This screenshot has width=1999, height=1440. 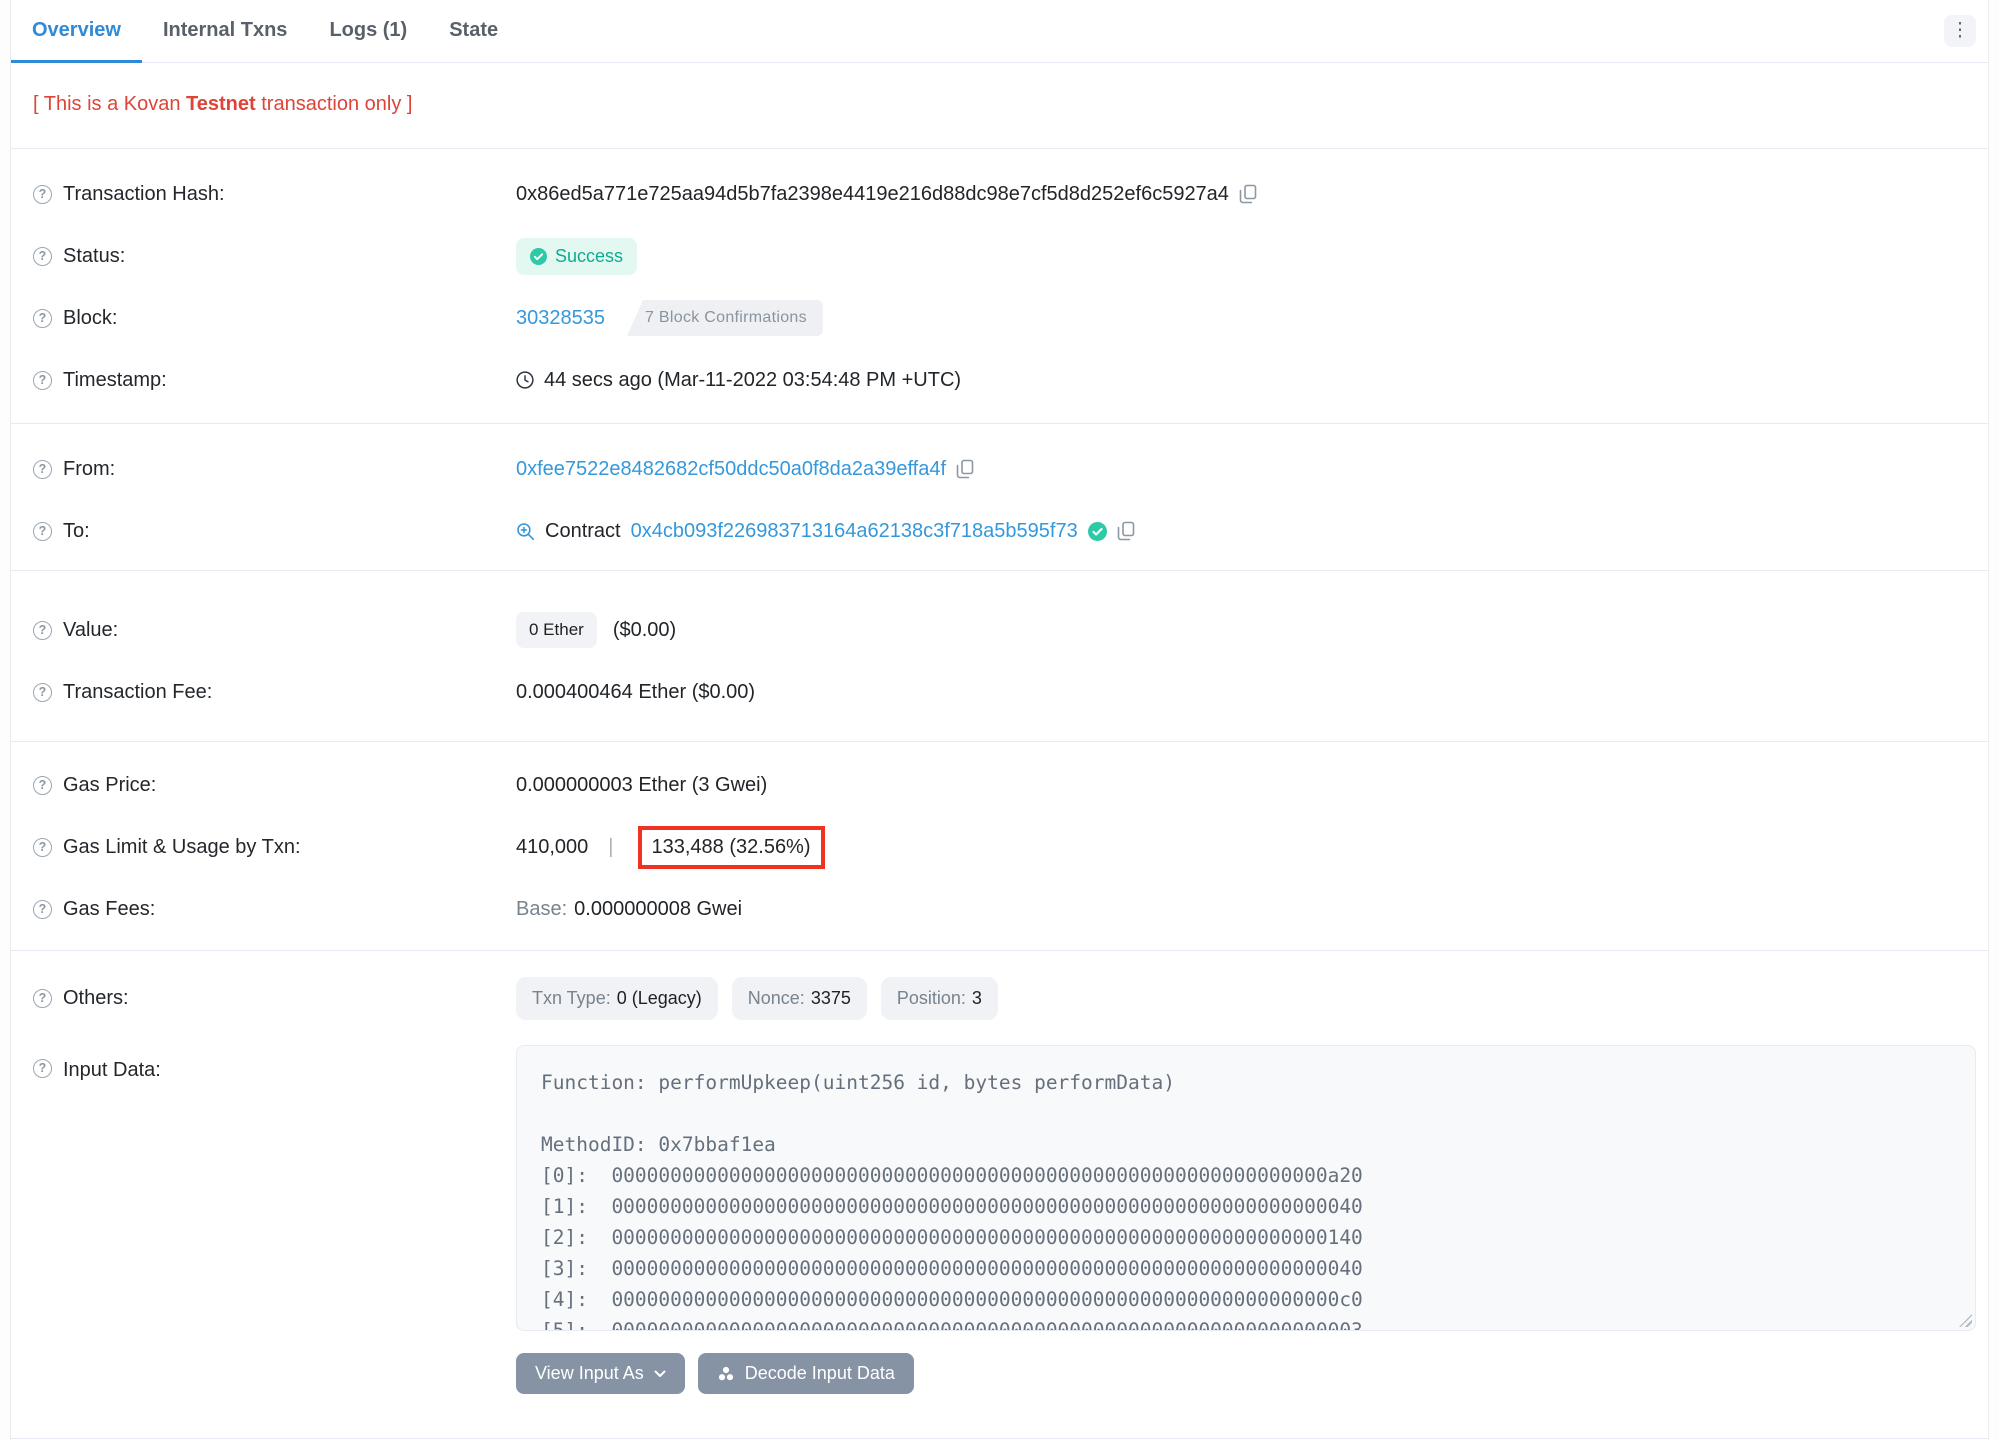 What do you see at coordinates (225, 31) in the screenshot?
I see `tab-internal-txns: Internal Txns` at bounding box center [225, 31].